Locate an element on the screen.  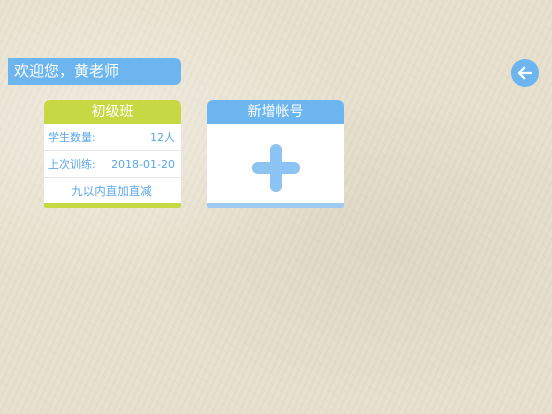
student-count-row: 学生数量: 12人 is located at coordinates (112, 137).